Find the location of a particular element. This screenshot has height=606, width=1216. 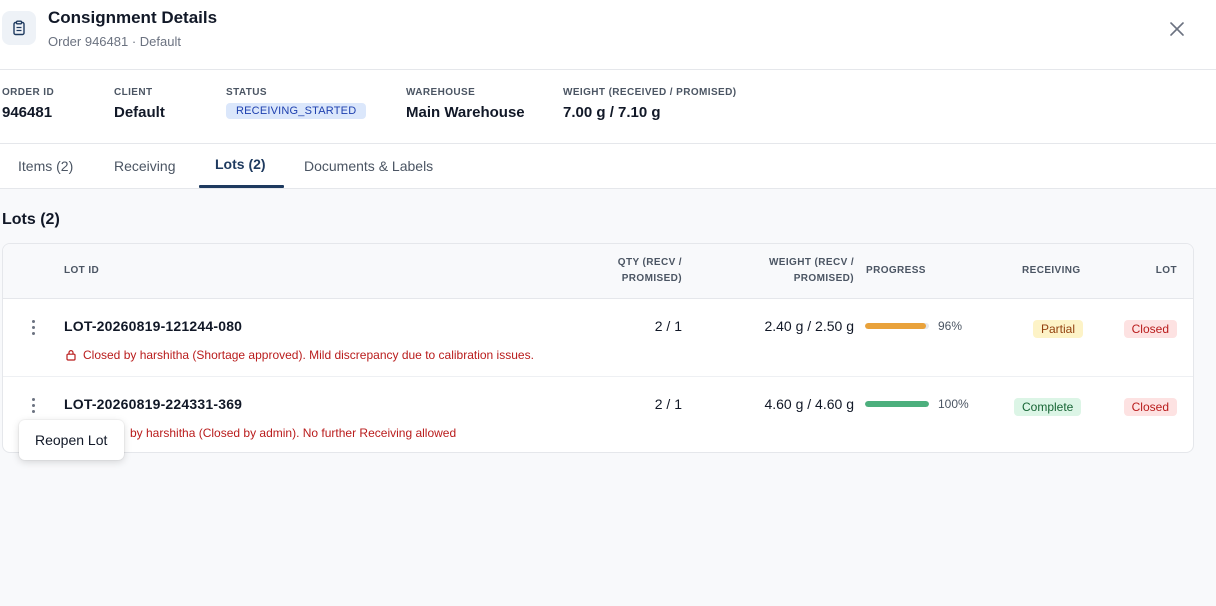

col-qty-line1: QTY (RECV / is located at coordinates (649, 262).